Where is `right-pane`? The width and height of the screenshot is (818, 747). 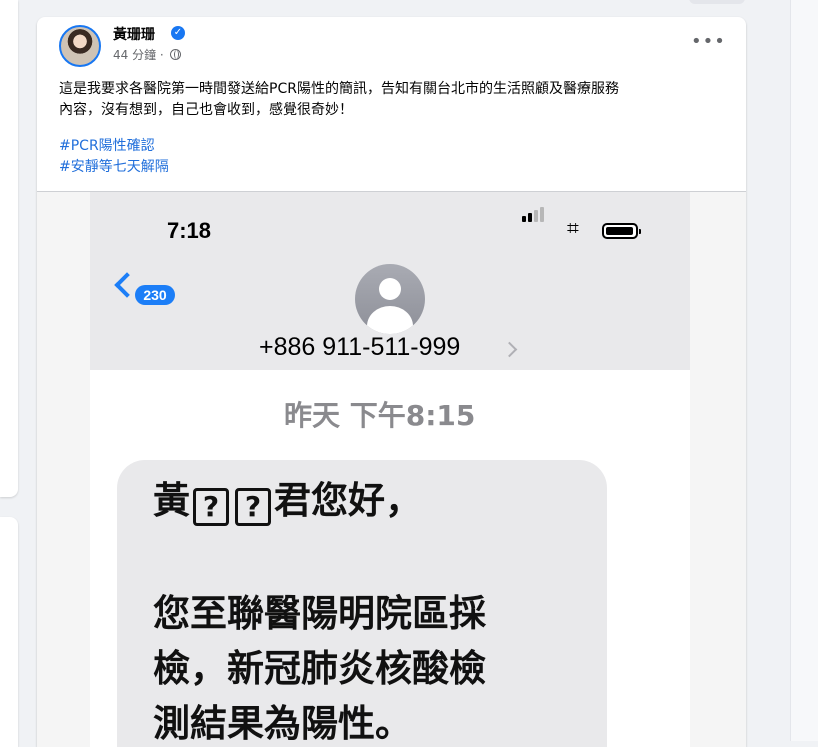 right-pane is located at coordinates (804, 370).